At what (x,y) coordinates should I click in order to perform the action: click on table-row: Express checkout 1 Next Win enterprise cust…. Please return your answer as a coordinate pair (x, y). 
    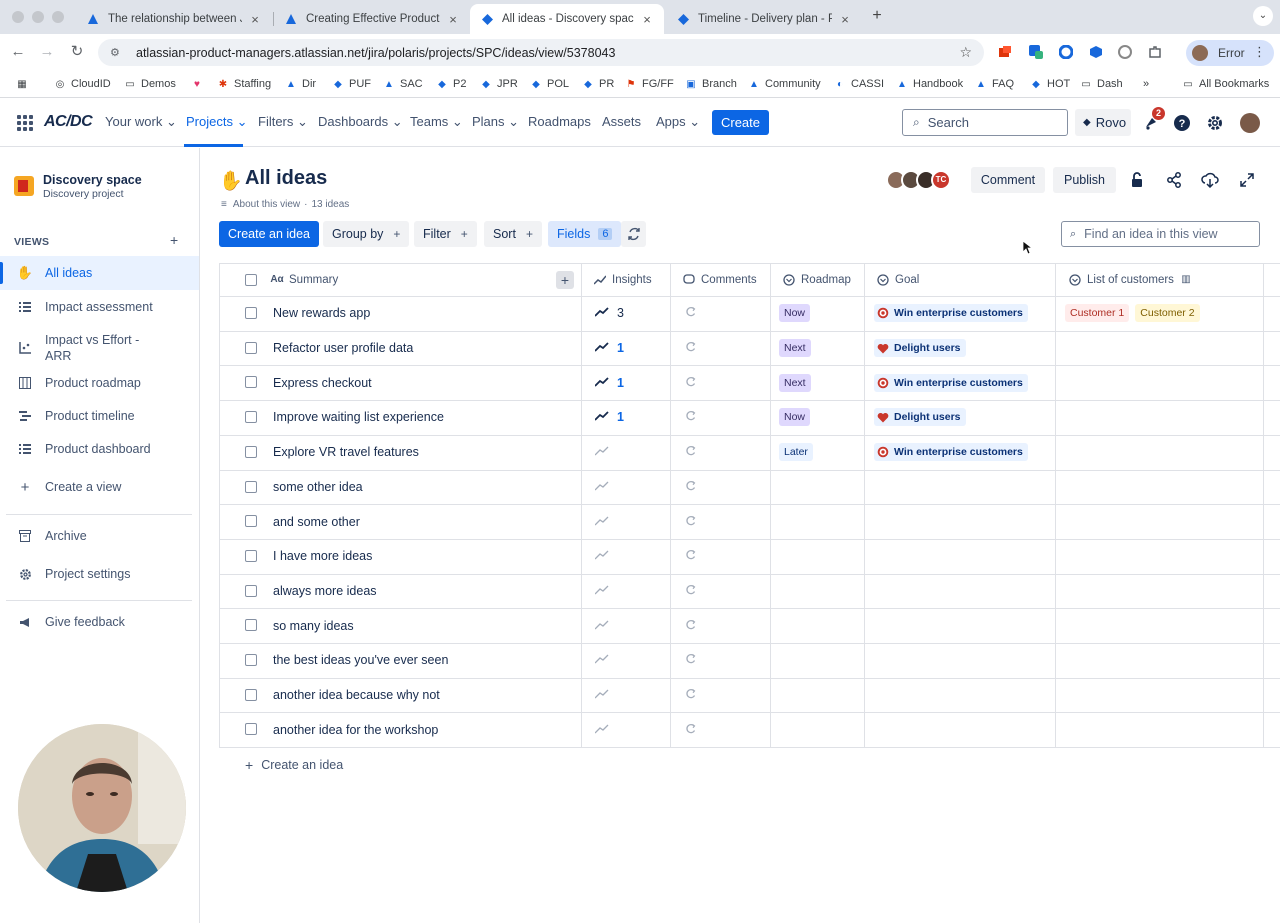
    Looking at the image, I should click on (749, 382).